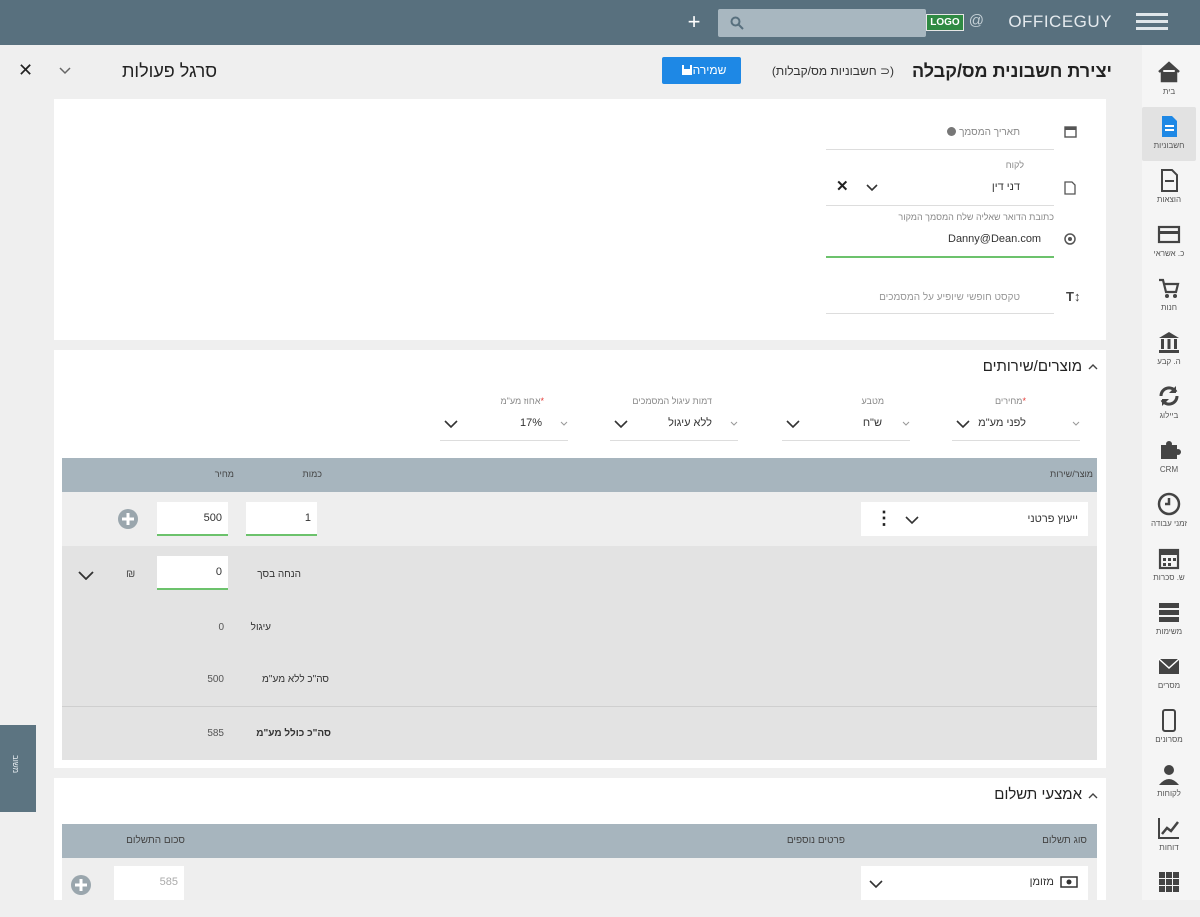  I want to click on sidebar-item: ש. סכרות, so click(1169, 566).